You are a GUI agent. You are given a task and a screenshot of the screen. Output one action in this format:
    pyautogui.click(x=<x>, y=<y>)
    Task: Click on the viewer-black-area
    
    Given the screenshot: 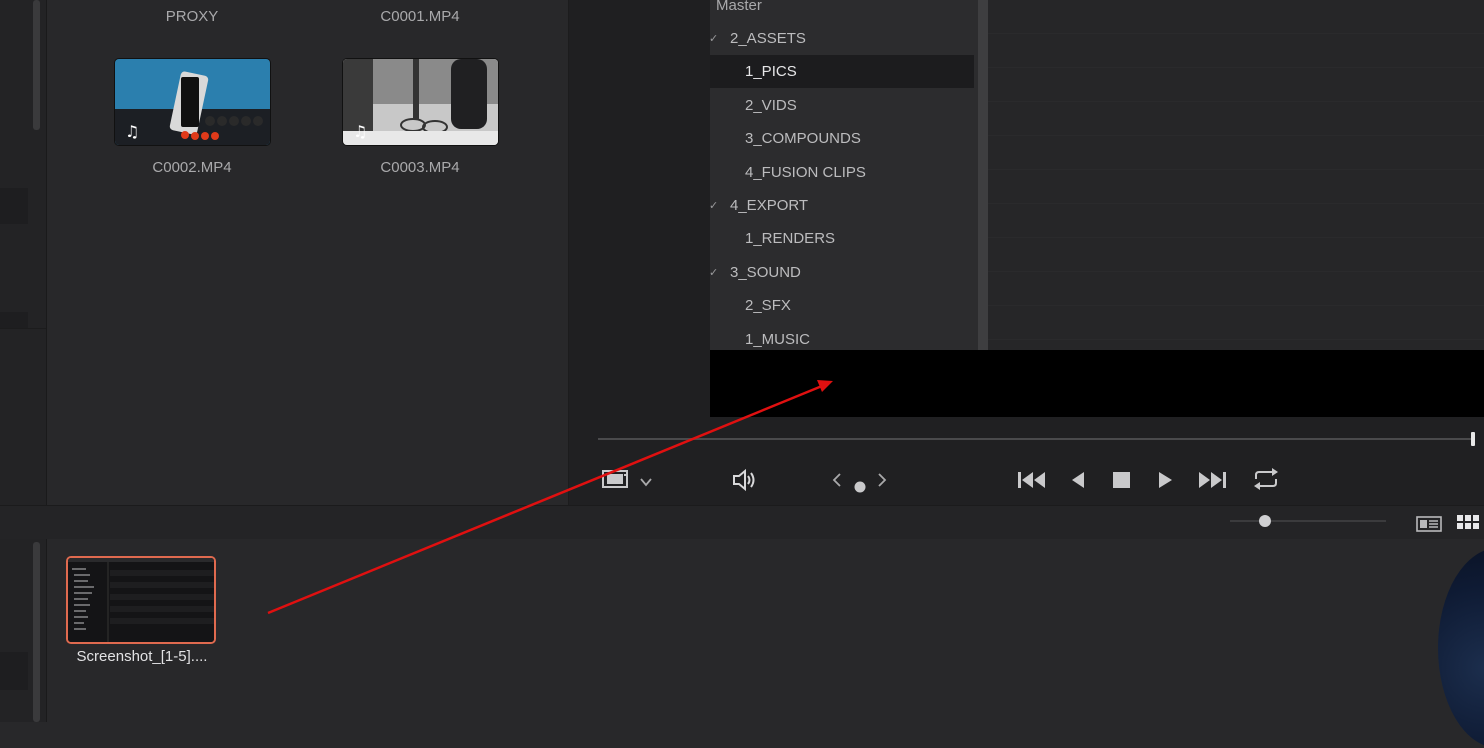 What is the action you would take?
    pyautogui.click(x=1097, y=383)
    